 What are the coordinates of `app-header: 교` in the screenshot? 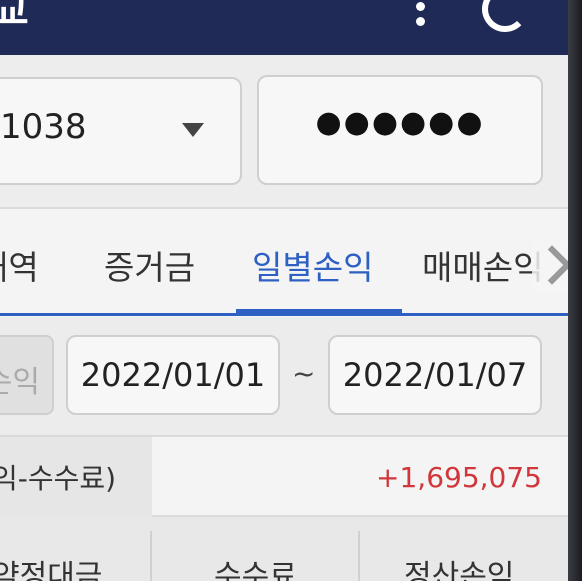 It's located at (284, 27).